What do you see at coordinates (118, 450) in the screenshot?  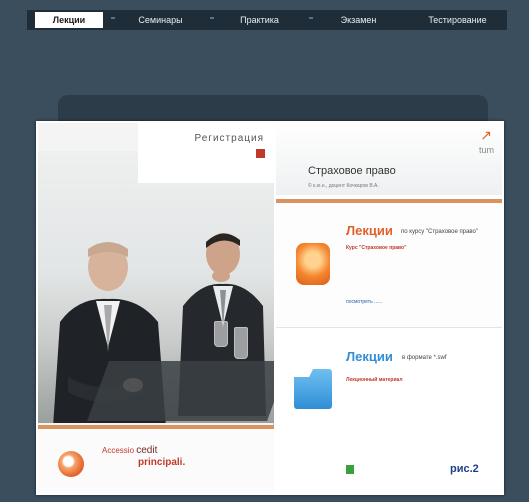 I see `banner-word: Accessio` at bounding box center [118, 450].